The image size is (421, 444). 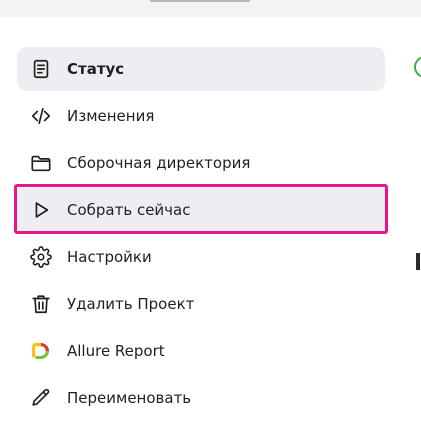 What do you see at coordinates (129, 210) in the screenshot?
I see `sidebar-item-label: Собрать сейчас` at bounding box center [129, 210].